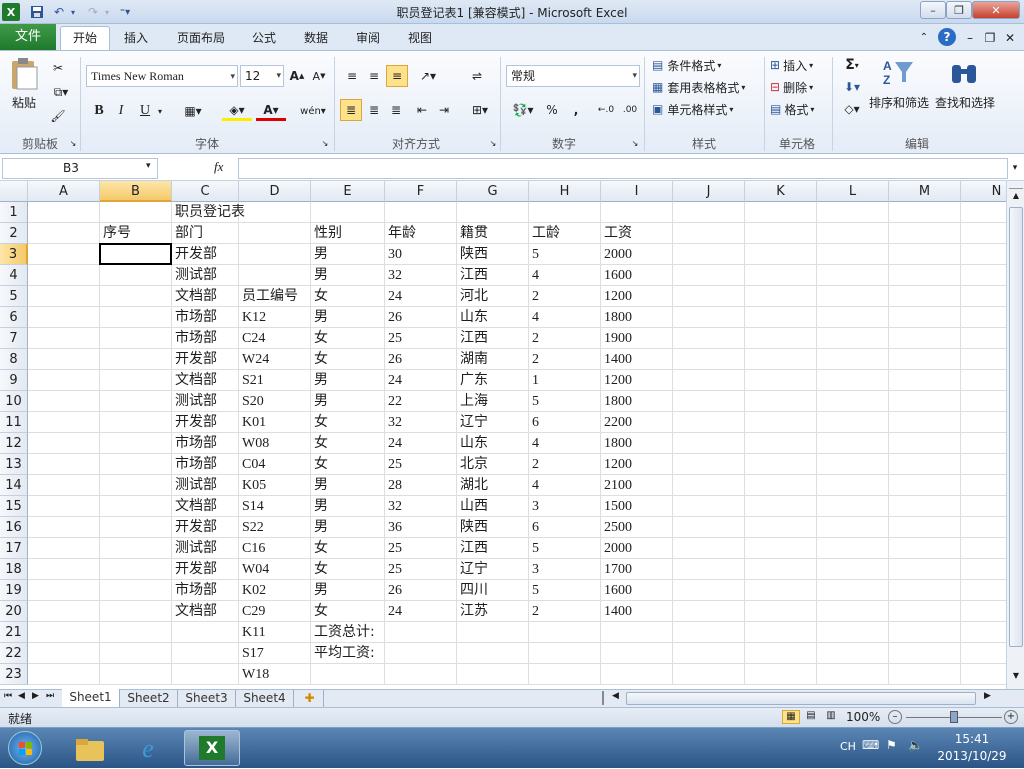 The width and height of the screenshot is (1024, 769). I want to click on tab-data: 数据, so click(316, 38).